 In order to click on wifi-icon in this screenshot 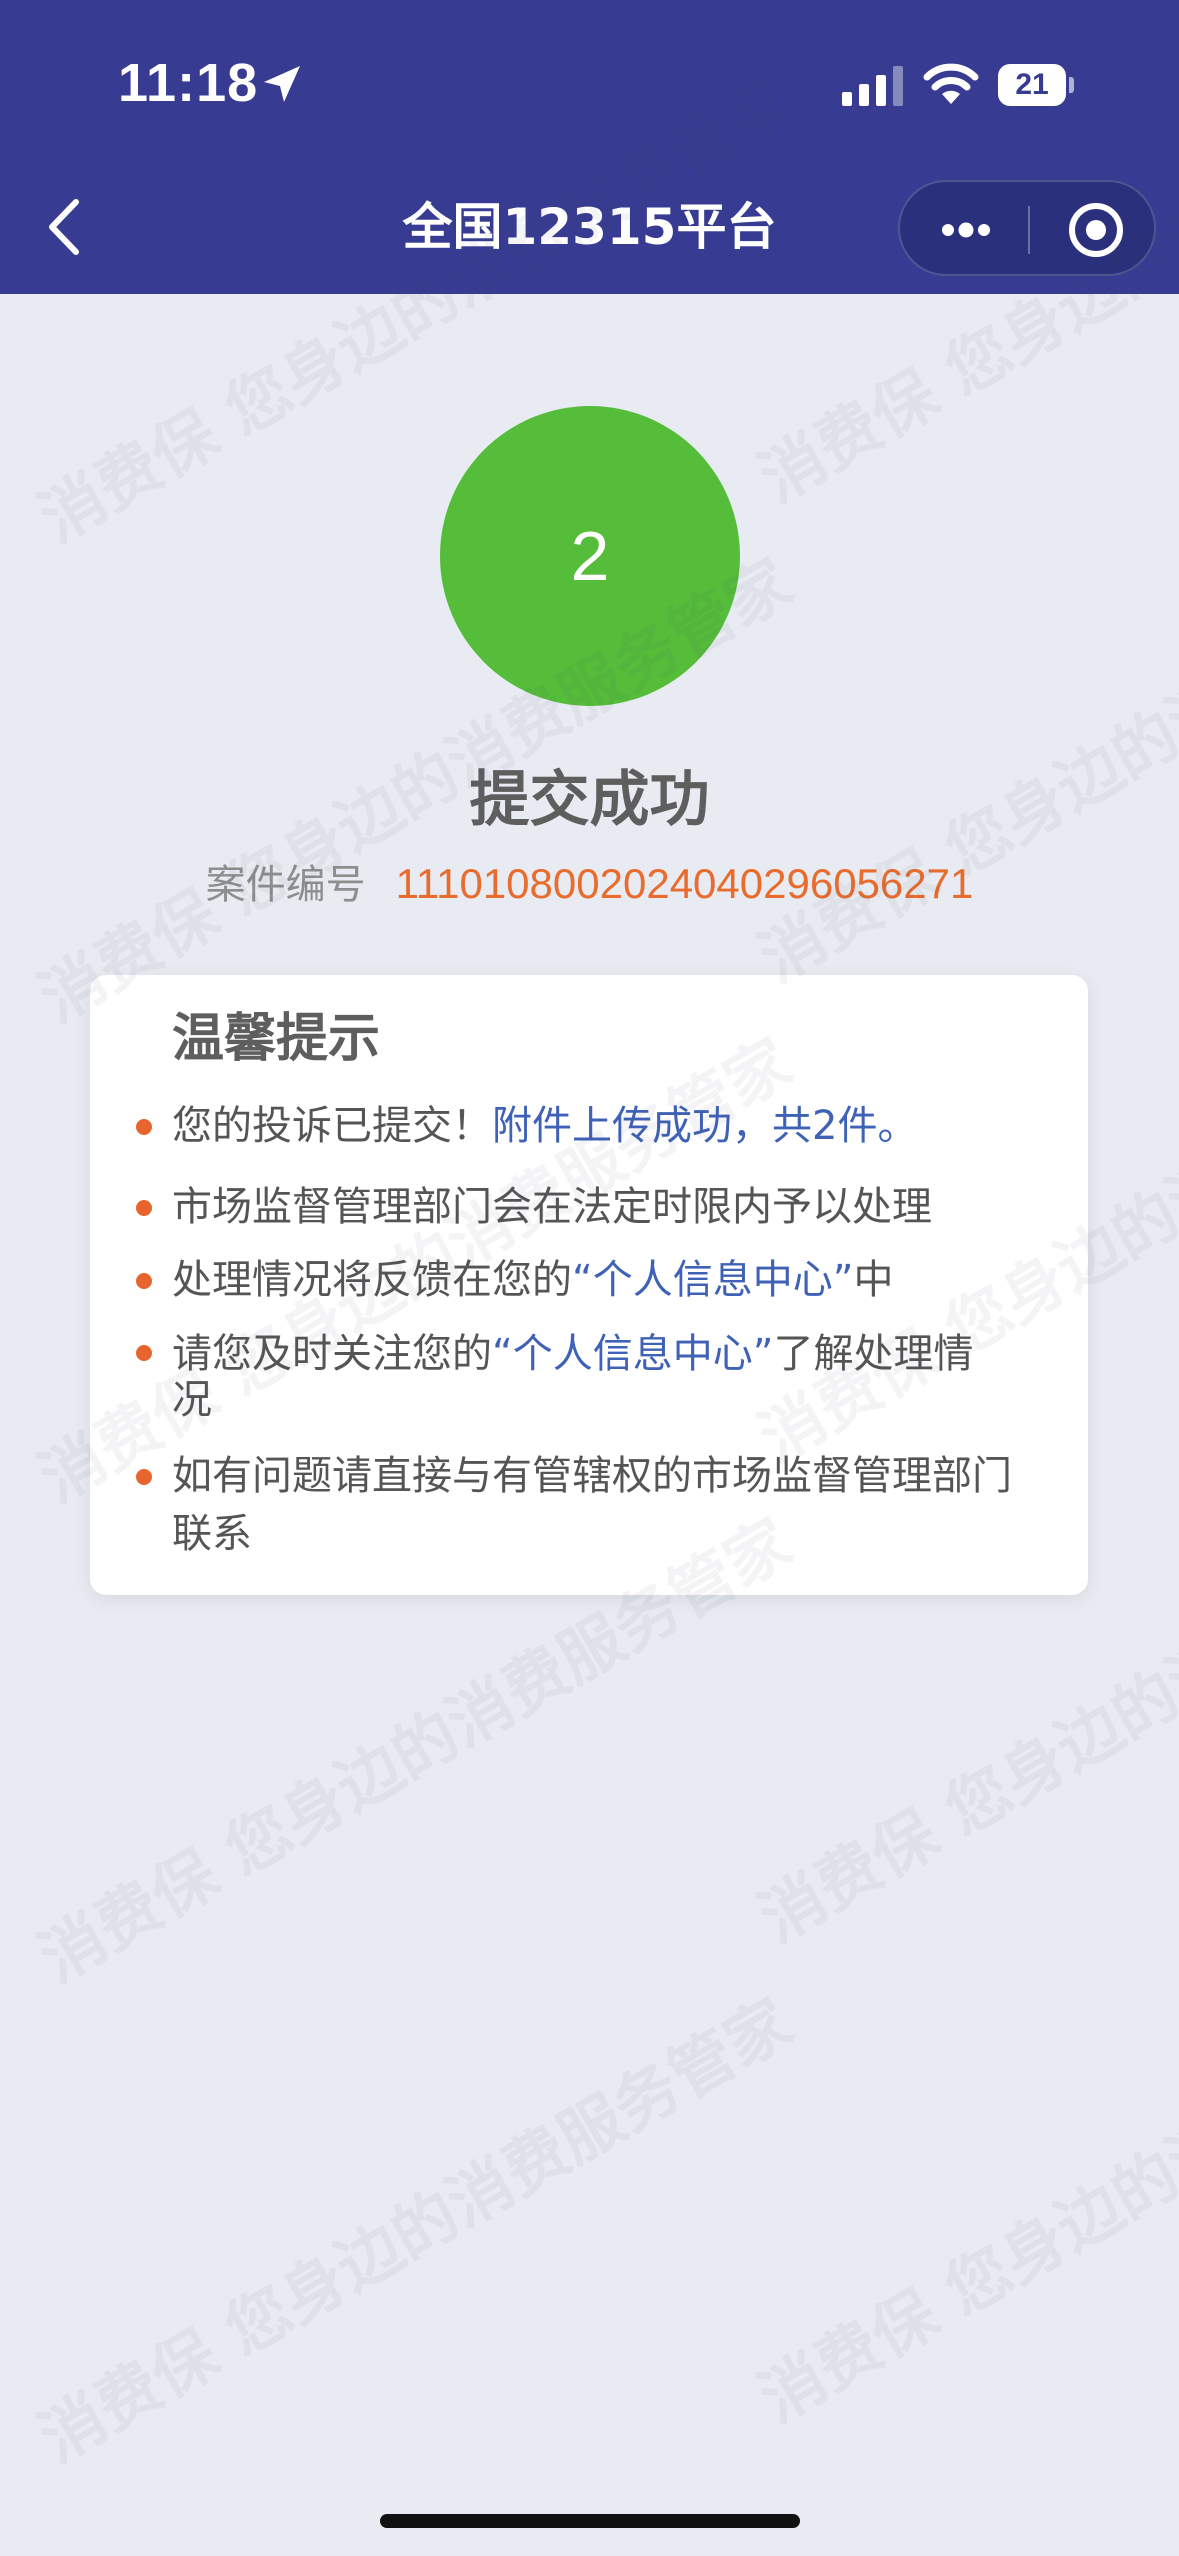, I will do `click(951, 83)`.